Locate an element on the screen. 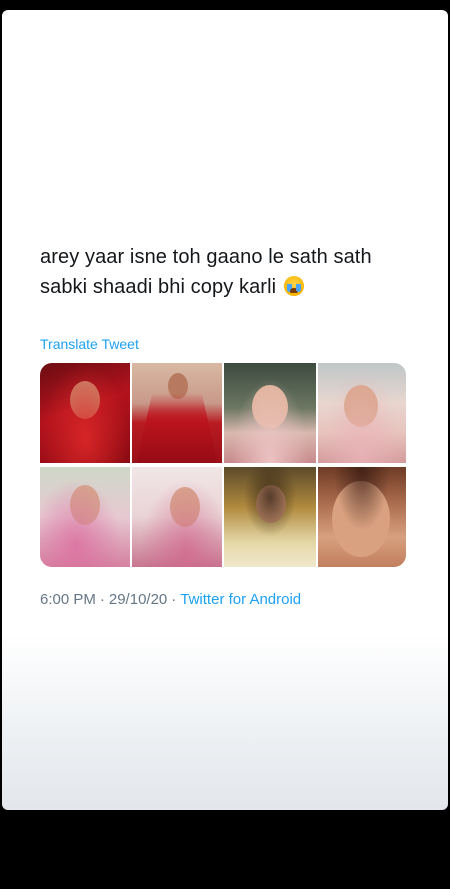  tweet-meta: 6:00 PM · 29/10/20 · Twitter for Android is located at coordinates (170, 599).